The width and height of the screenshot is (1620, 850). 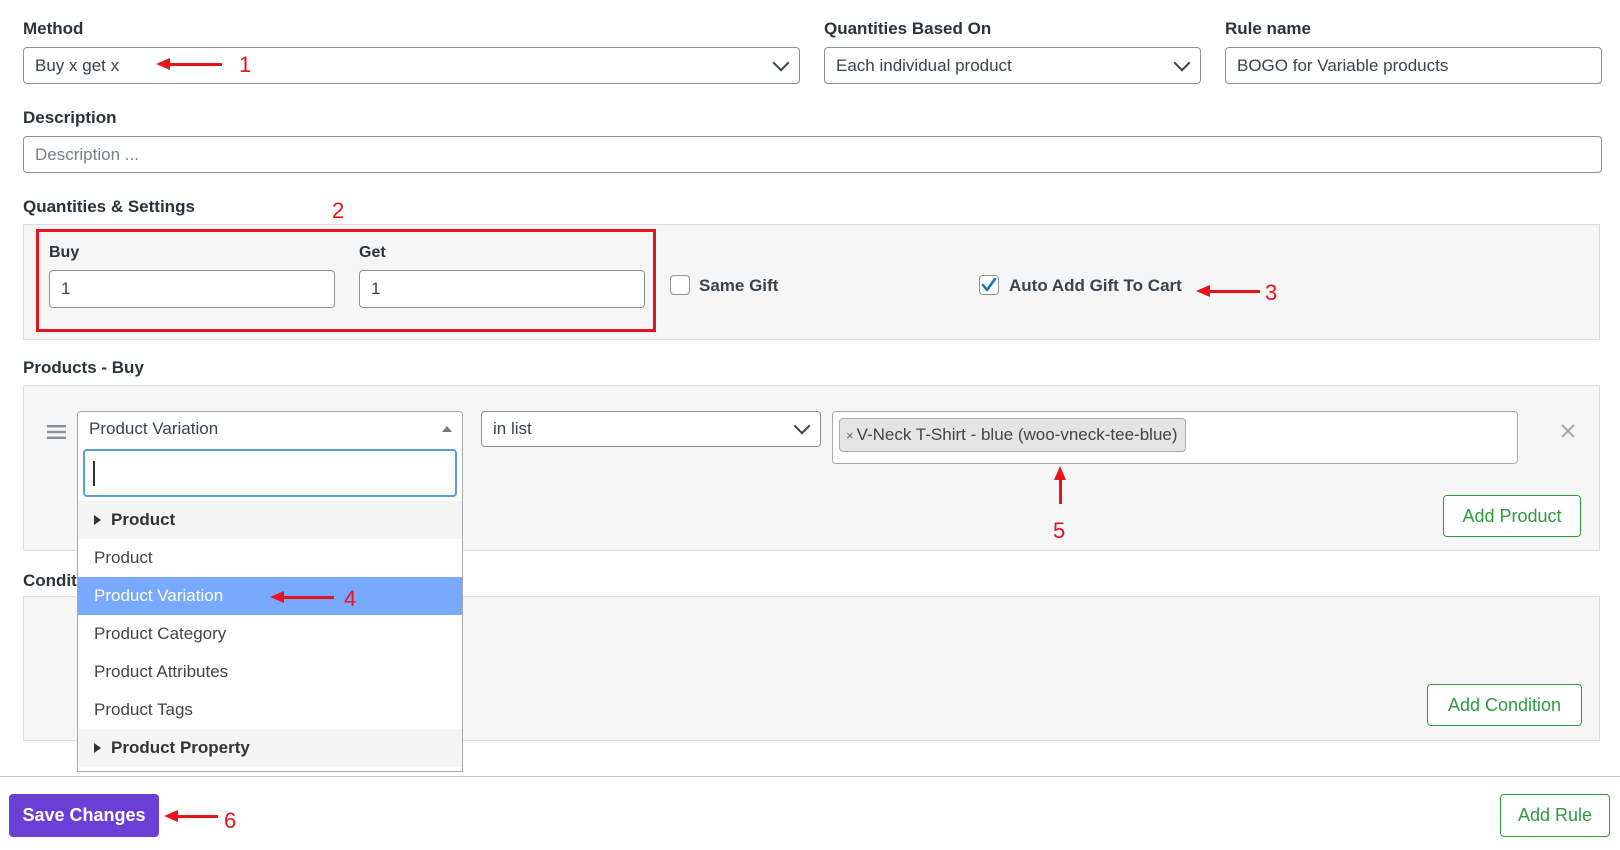 I want to click on annotation-number-6: 6, so click(x=230, y=820).